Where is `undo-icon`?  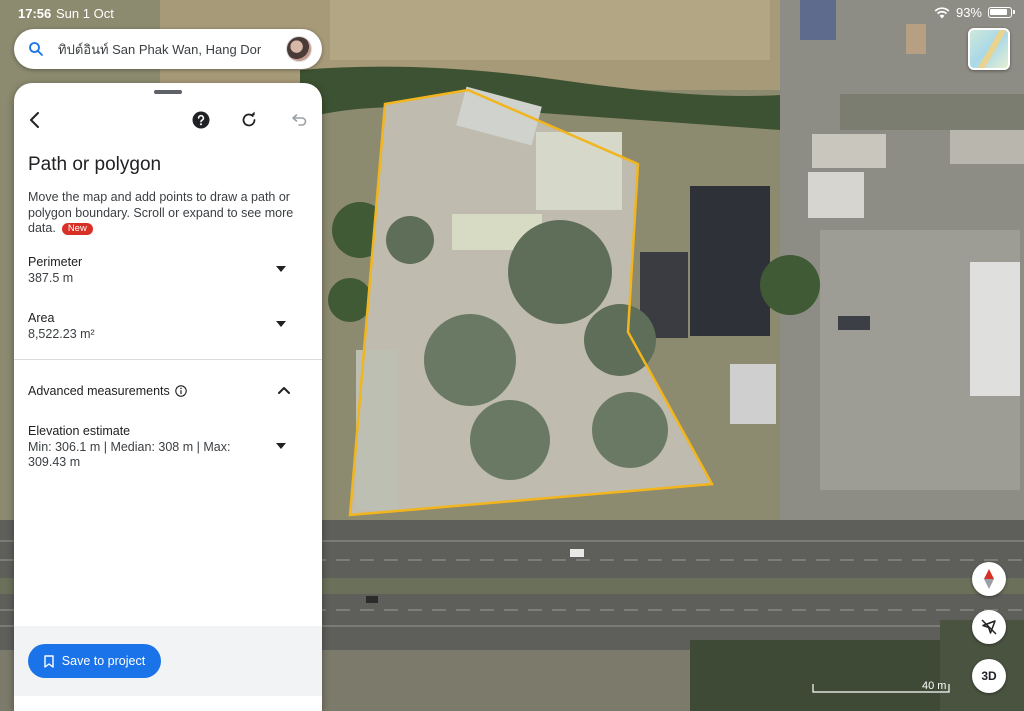 undo-icon is located at coordinates (298, 120).